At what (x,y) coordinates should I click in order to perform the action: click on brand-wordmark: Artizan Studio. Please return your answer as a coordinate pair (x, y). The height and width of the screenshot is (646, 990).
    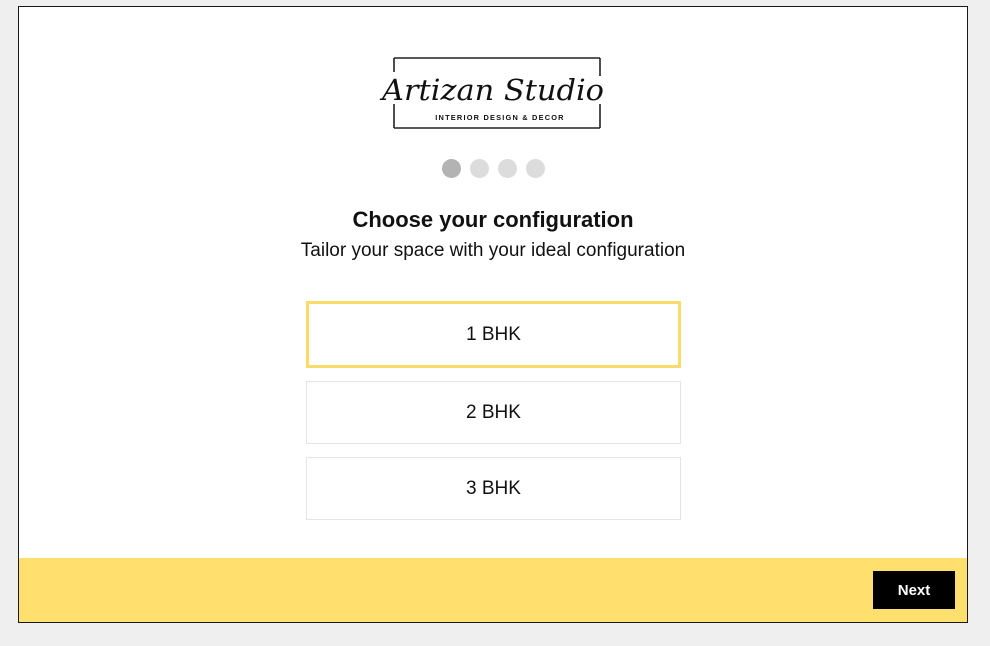
    Looking at the image, I should click on (491, 90).